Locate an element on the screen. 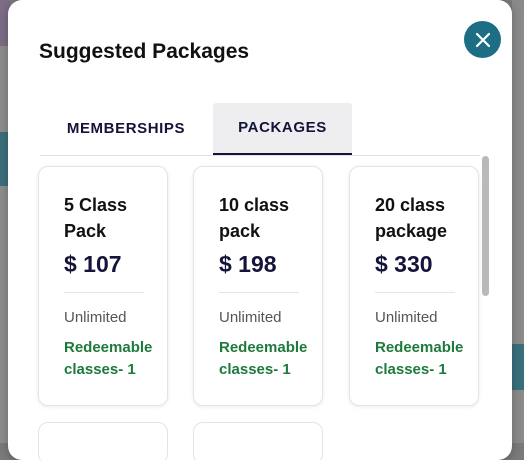 This screenshot has width=524, height=460. scrollbar-thumb is located at coordinates (485, 226).